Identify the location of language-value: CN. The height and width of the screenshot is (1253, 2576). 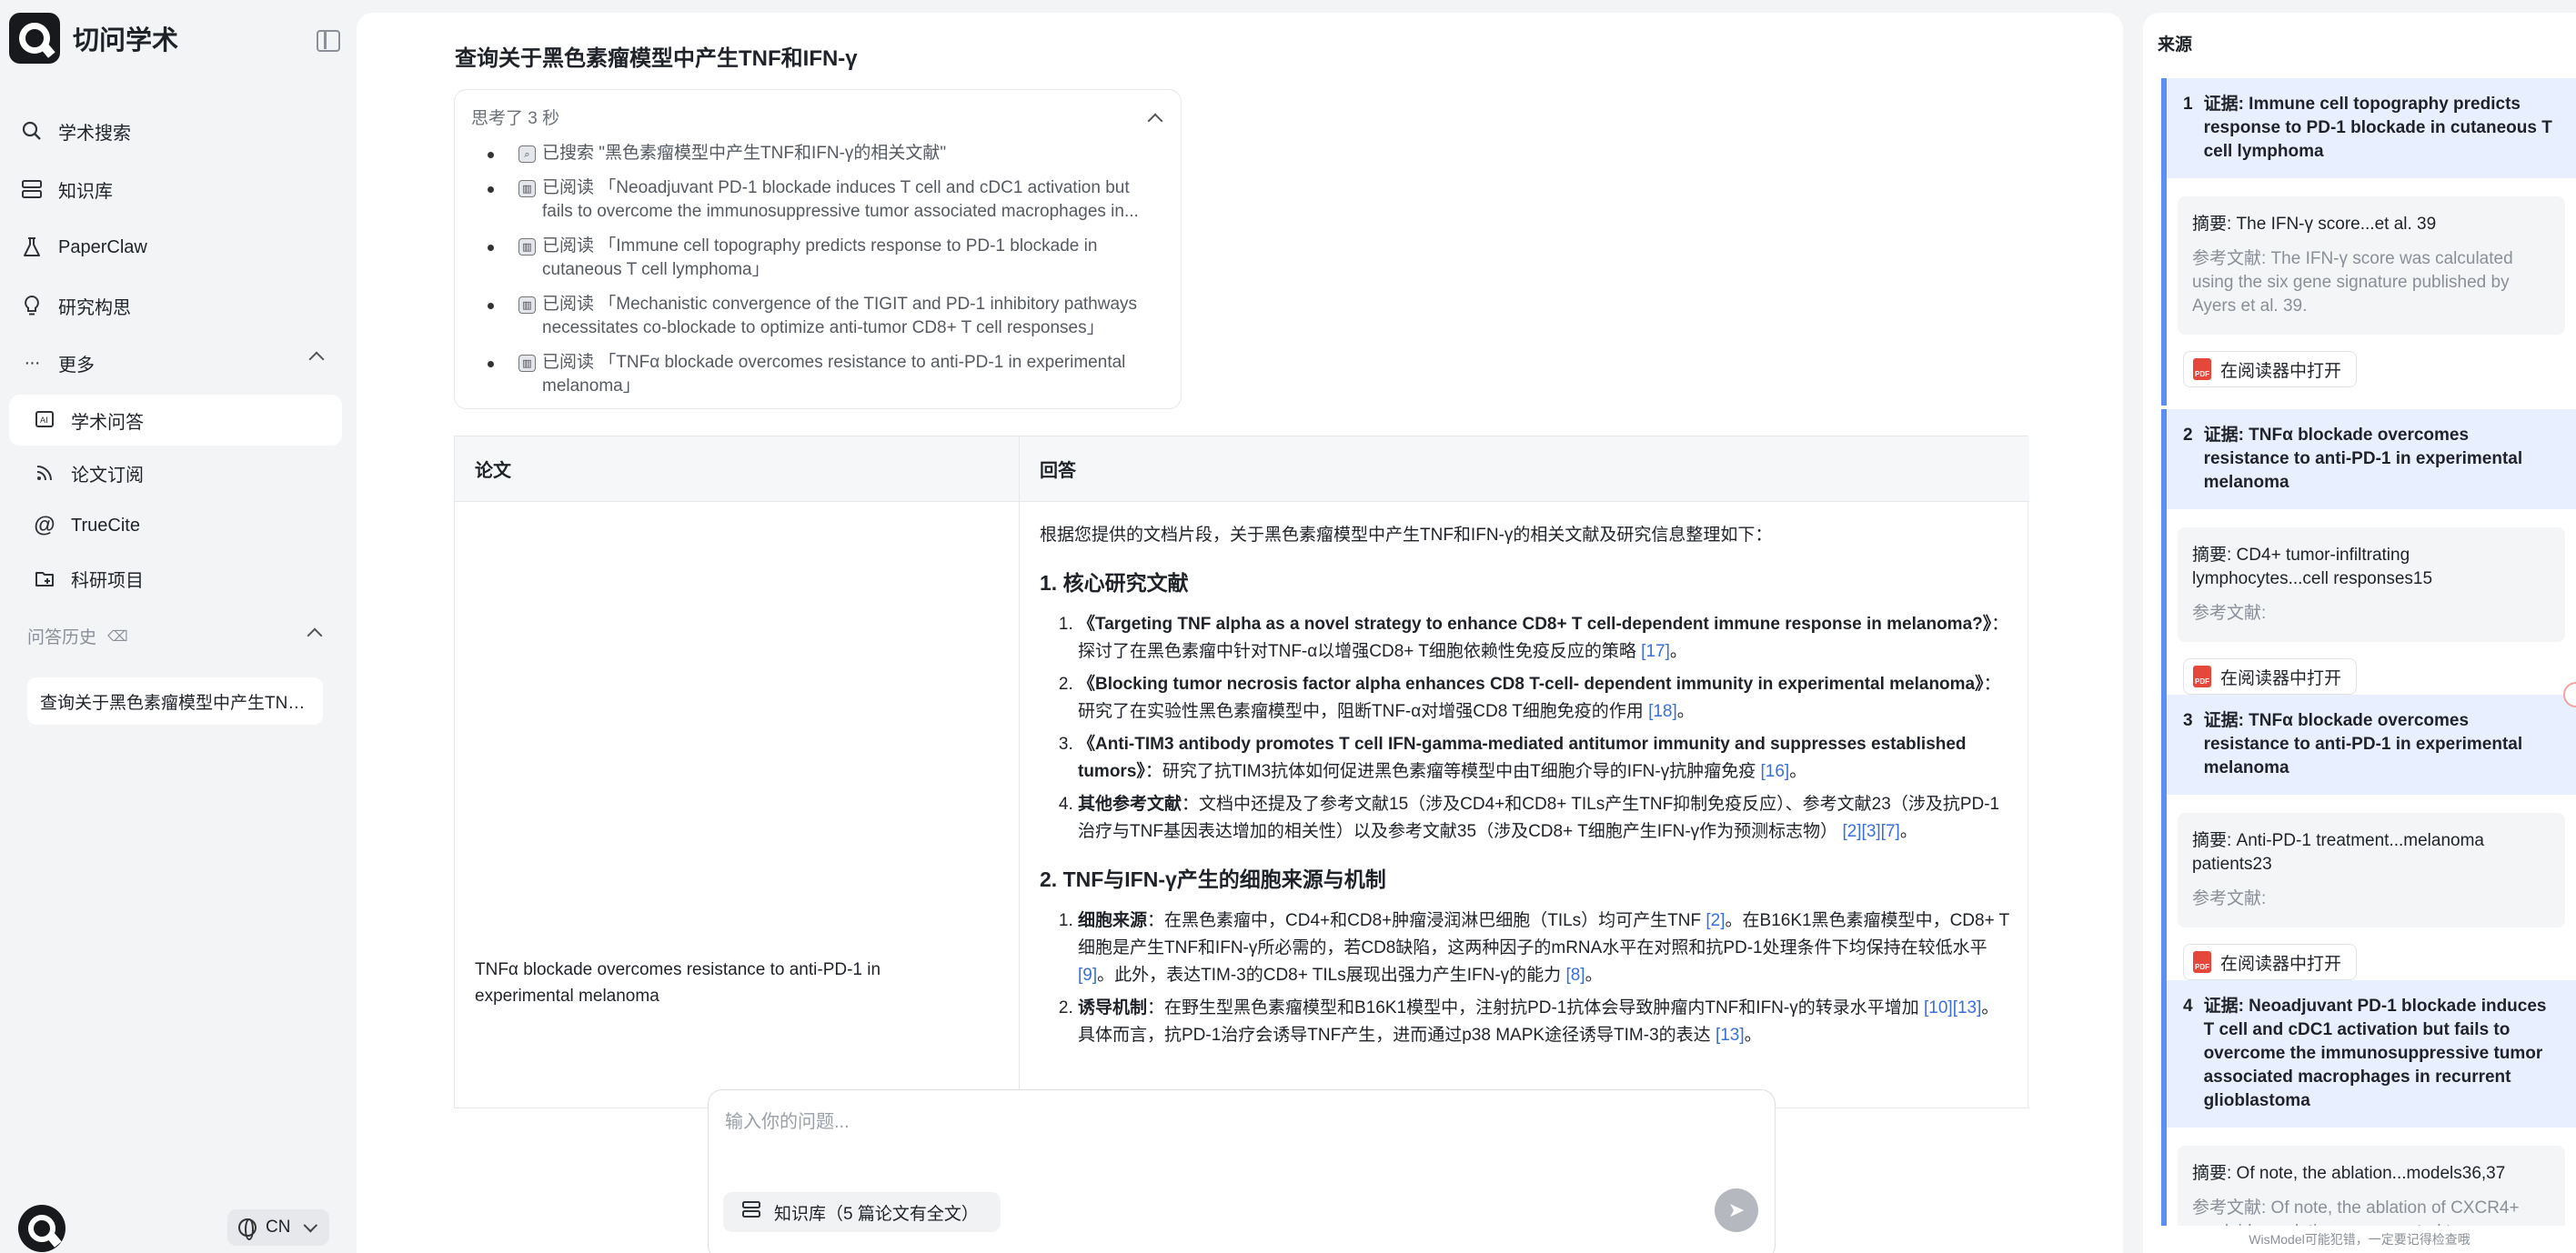
(278, 1227).